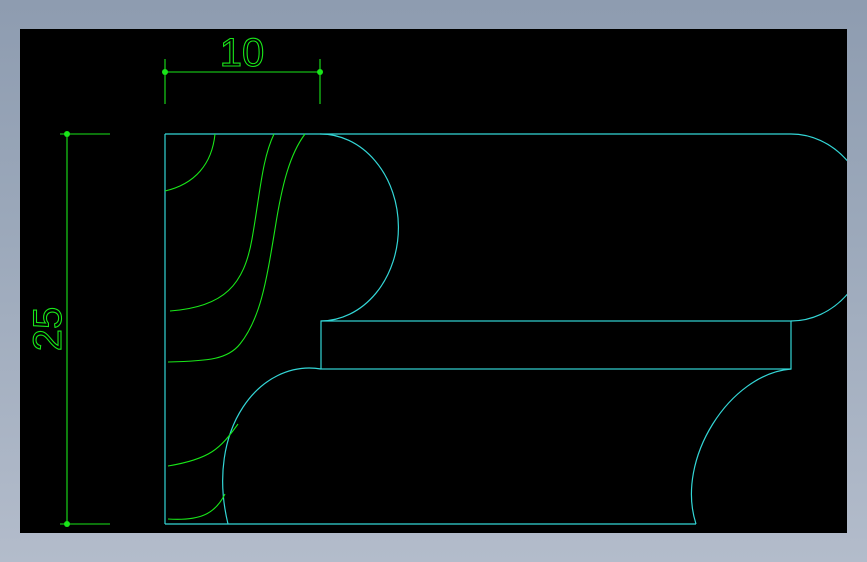  Describe the element at coordinates (272, 446) in the screenshot. I see `profile-lower-cove-left` at that location.